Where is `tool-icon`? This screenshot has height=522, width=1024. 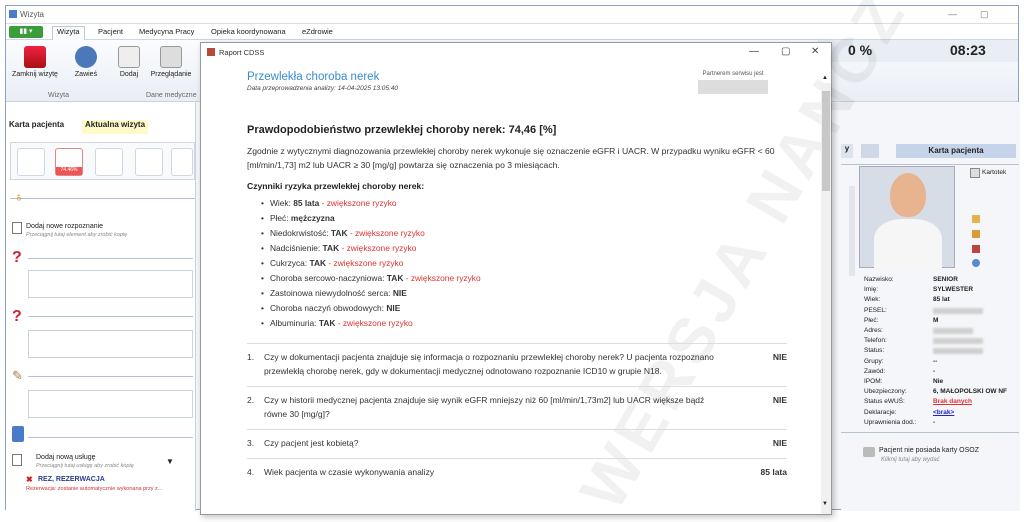 tool-icon is located at coordinates (976, 249).